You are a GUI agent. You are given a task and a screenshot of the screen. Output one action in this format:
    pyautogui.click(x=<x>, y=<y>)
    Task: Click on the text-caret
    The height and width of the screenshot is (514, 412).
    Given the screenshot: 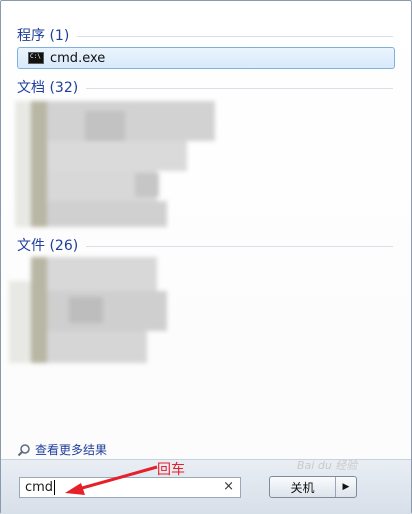 What is the action you would take?
    pyautogui.click(x=55, y=487)
    